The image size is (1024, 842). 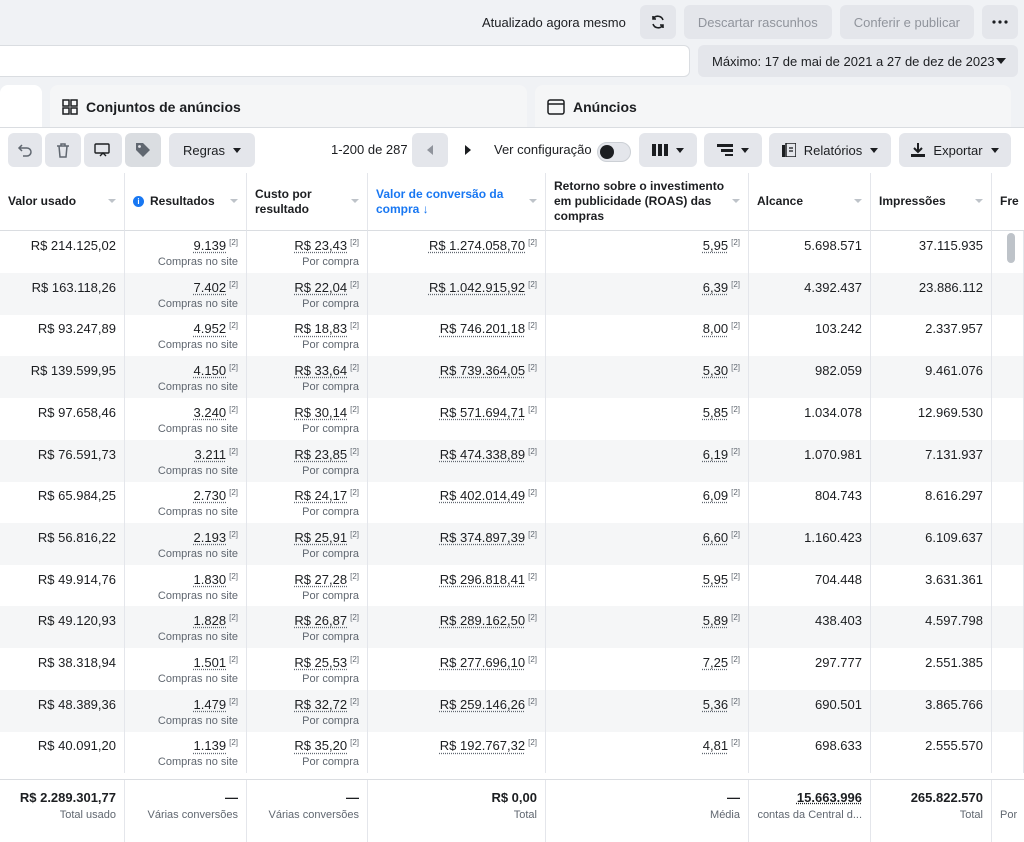 I want to click on cell-value: R$ 192.767,32 [2], so click(x=452, y=745).